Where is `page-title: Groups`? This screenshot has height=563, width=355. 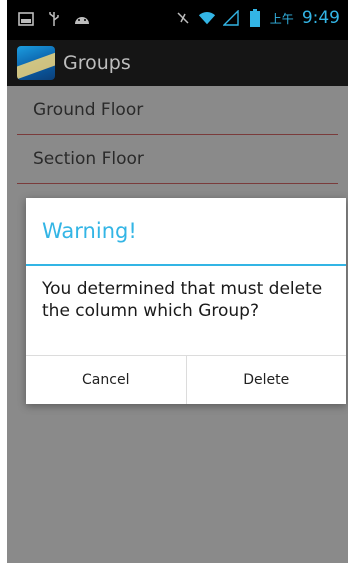
page-title: Groups is located at coordinates (97, 63).